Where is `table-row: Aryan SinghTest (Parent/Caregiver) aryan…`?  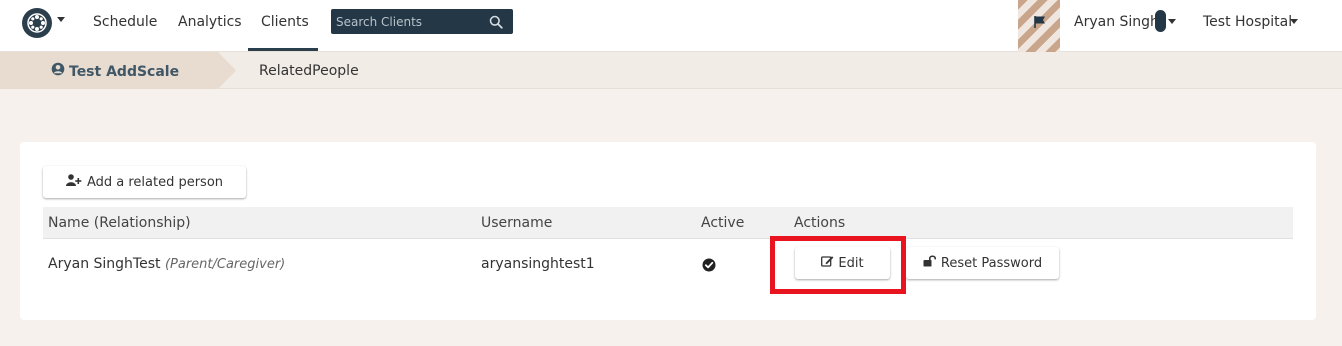 table-row: Aryan SinghTest (Parent/Caregiver) aryan… is located at coordinates (668, 264).